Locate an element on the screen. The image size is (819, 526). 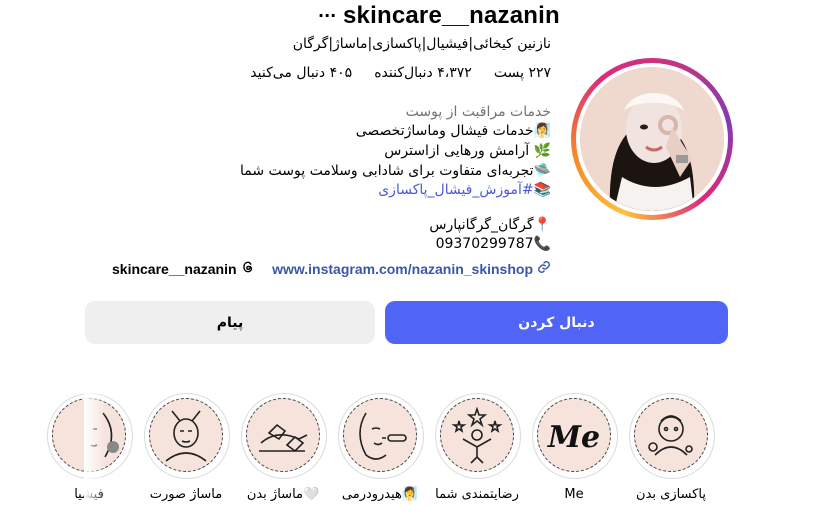
highlight-1: Me is located at coordinates (575, 436).